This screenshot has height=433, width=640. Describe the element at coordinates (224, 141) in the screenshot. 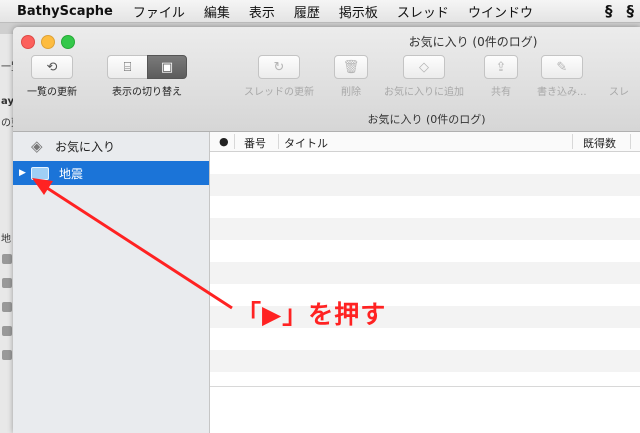

I see `column-header-status: ●` at that location.